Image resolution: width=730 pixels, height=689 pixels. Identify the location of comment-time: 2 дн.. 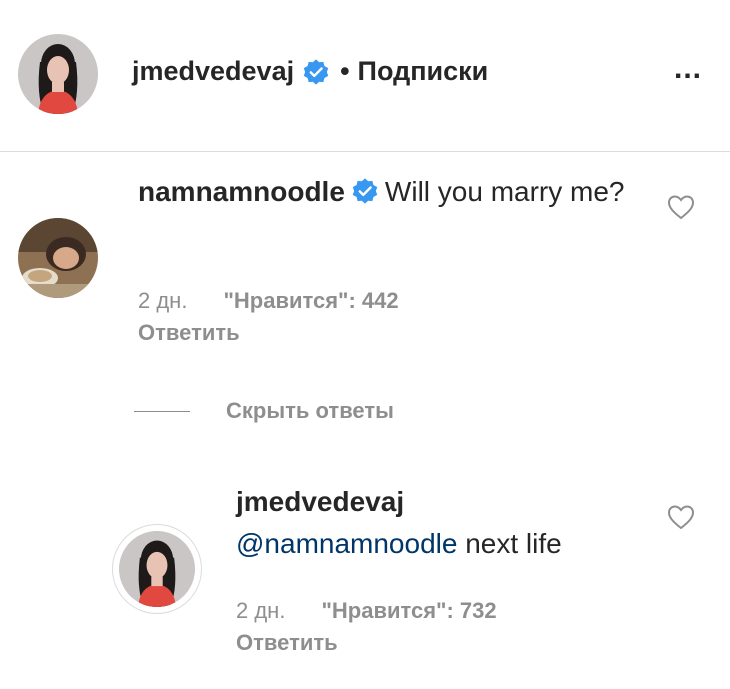
(162, 300).